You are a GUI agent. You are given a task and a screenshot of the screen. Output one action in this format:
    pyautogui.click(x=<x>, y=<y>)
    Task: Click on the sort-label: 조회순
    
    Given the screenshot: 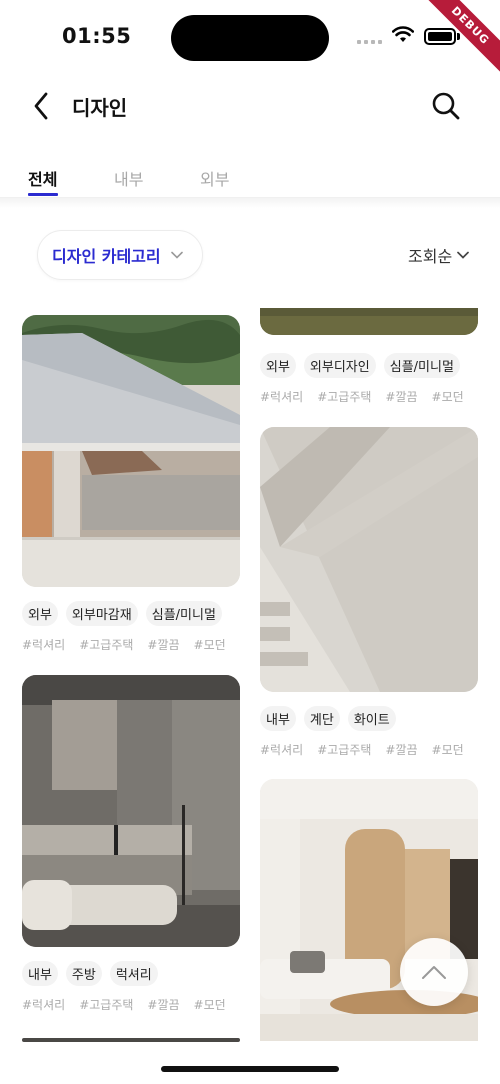 What is the action you would take?
    pyautogui.click(x=430, y=256)
    